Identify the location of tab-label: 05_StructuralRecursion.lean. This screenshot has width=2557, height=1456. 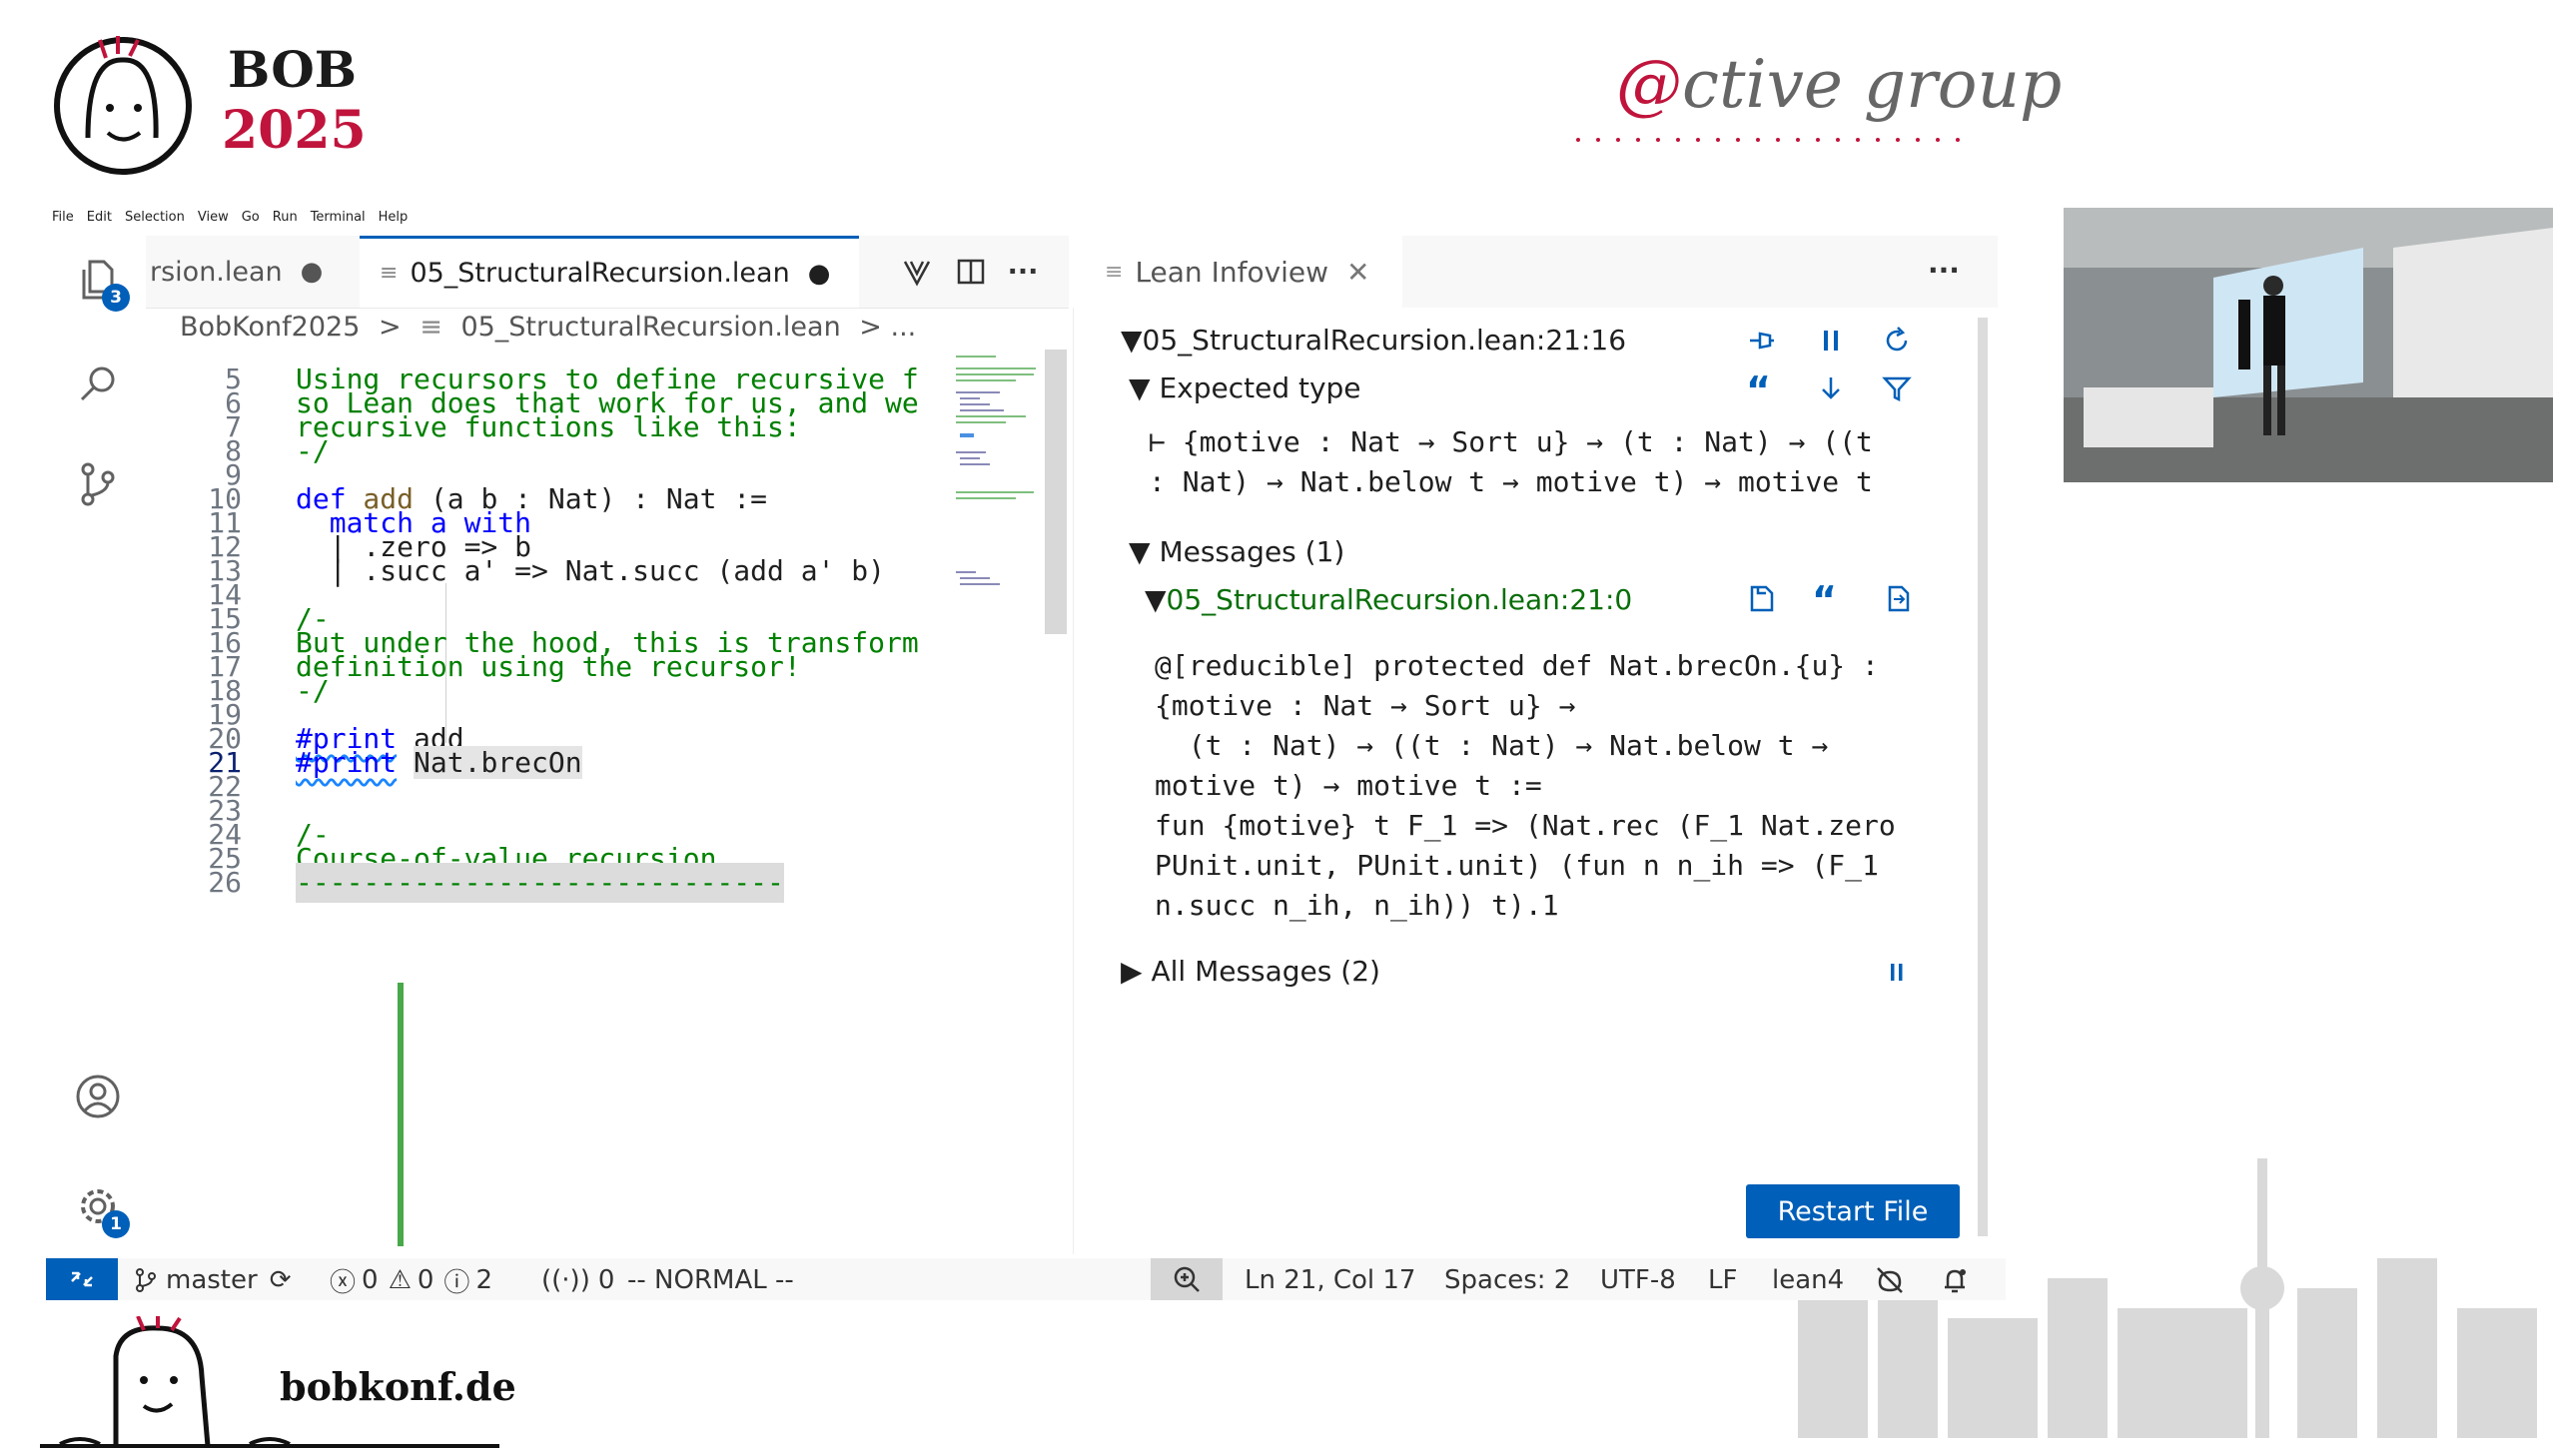
(600, 273).